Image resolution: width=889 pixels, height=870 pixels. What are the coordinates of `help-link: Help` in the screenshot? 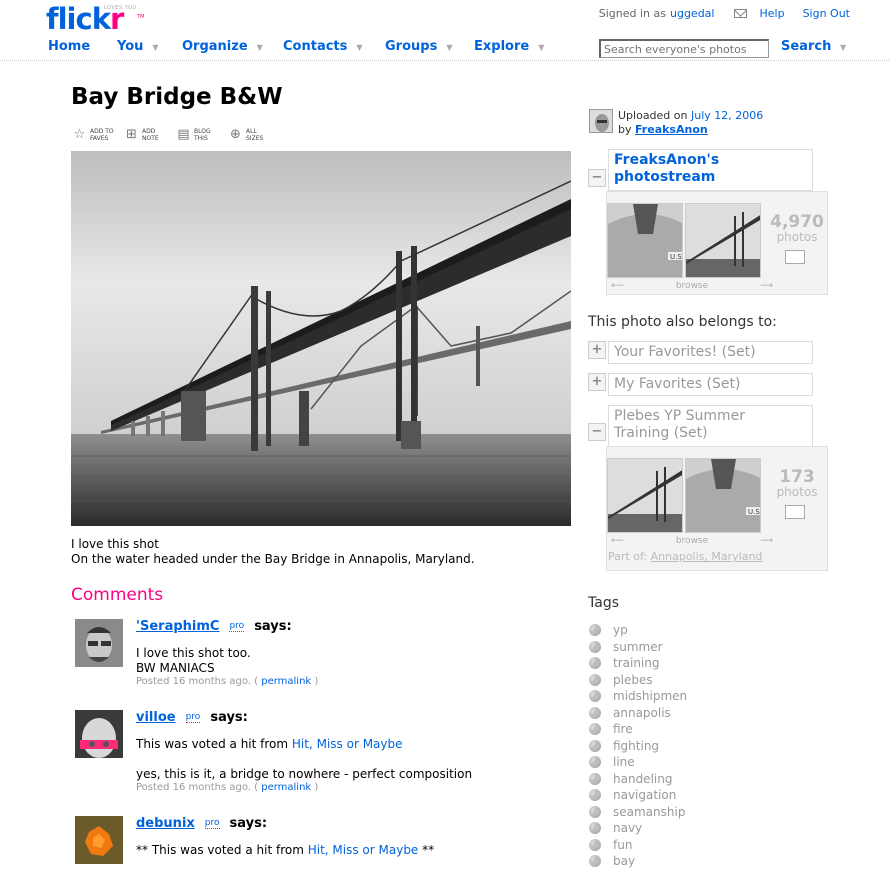 It's located at (771, 13).